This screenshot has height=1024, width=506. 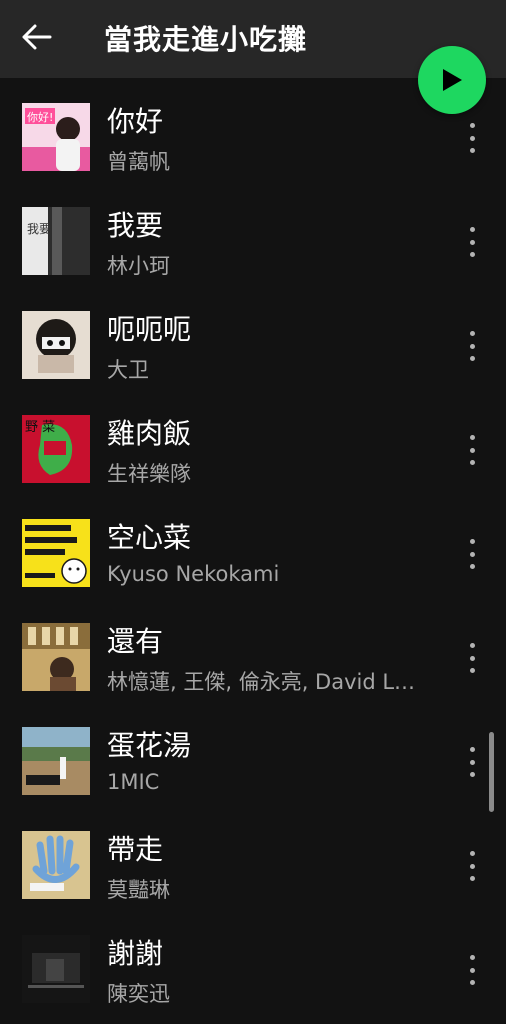 I want to click on track-title: 呃呃呃, so click(x=149, y=329).